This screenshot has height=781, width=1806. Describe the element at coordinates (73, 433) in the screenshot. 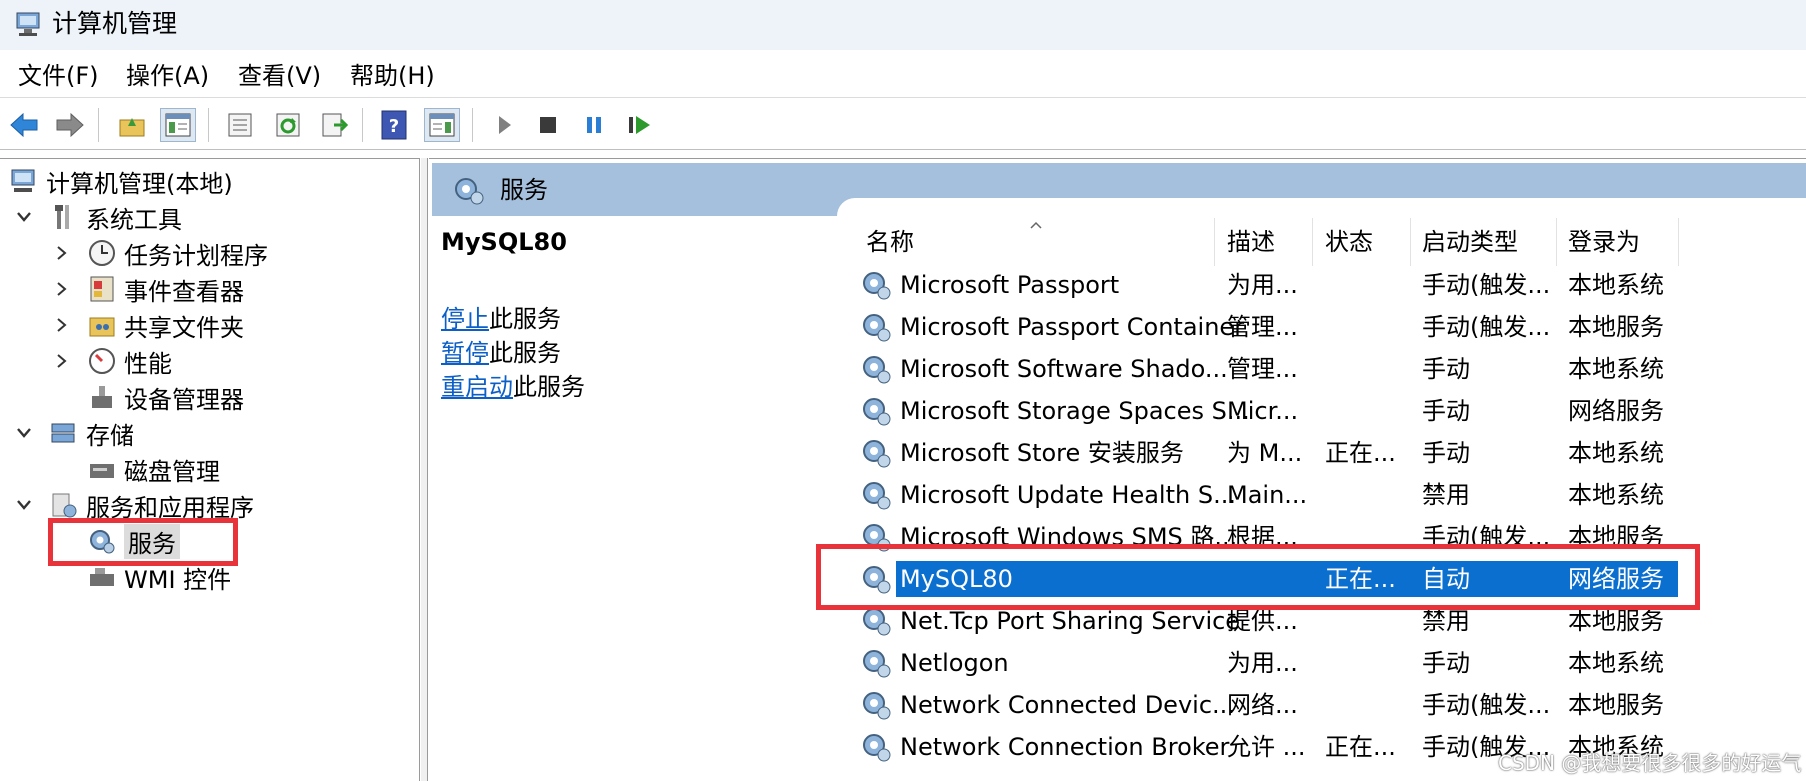

I see `tree-item-storage: 存储` at that location.